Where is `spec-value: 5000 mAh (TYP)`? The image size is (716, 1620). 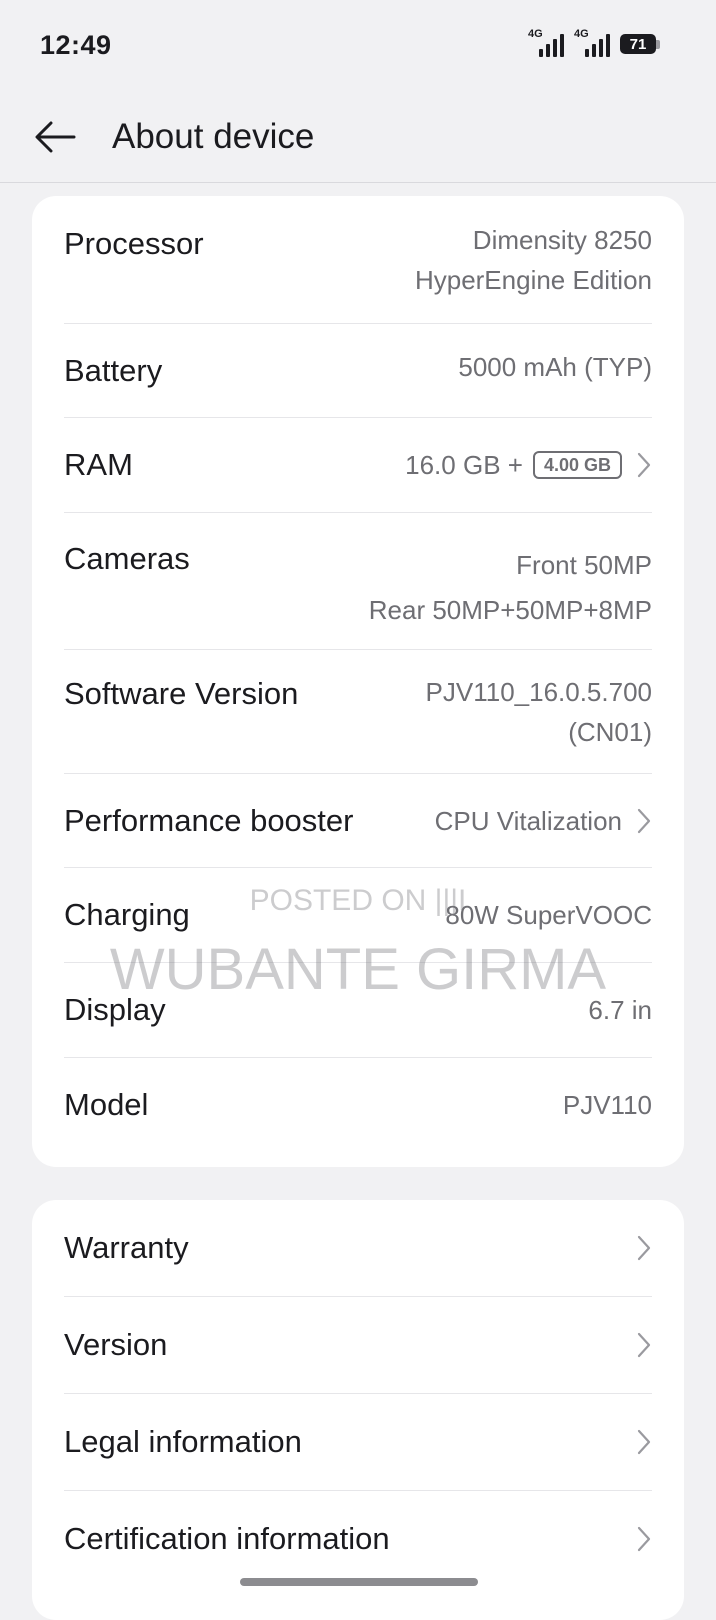
spec-value: 5000 mAh (TYP) is located at coordinates (555, 366).